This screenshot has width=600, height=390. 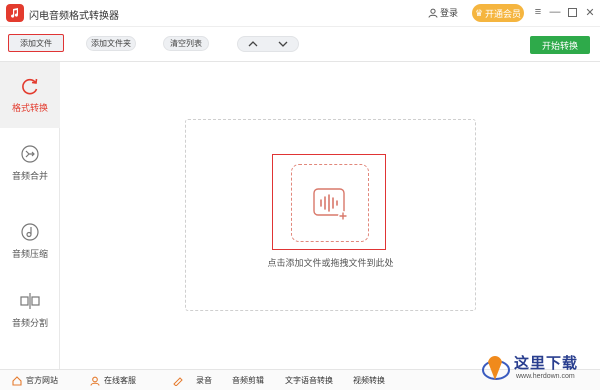 I want to click on official-site-link: 官方网站, so click(x=35, y=380).